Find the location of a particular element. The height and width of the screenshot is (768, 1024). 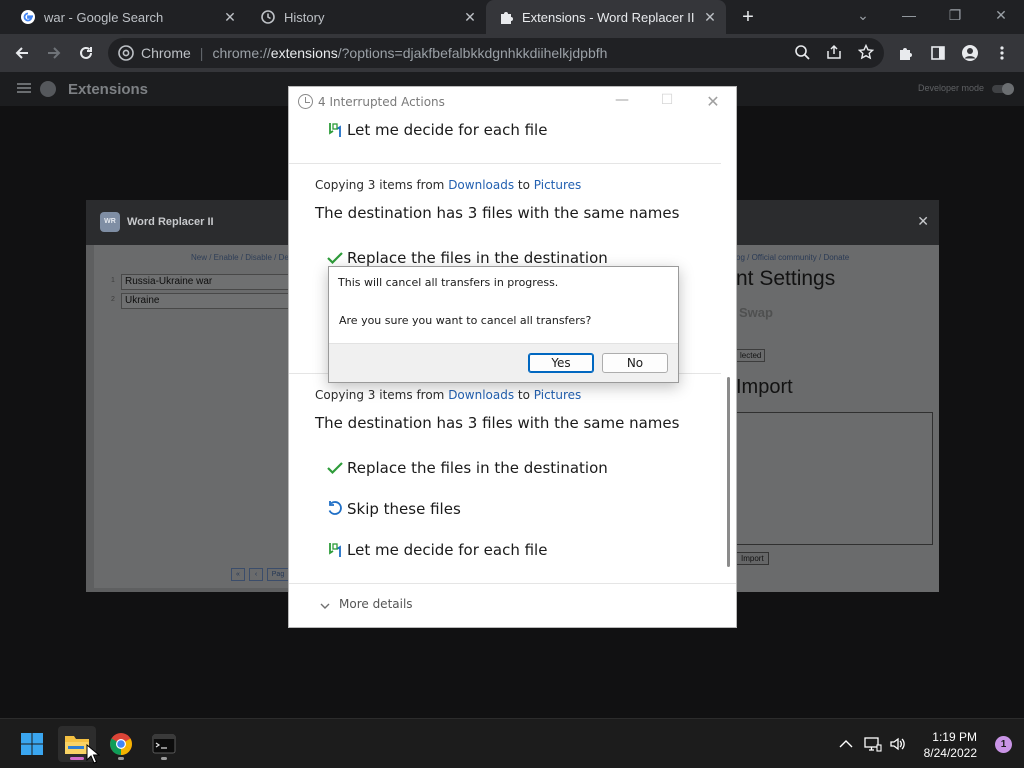

copying-to: to is located at coordinates (524, 395).